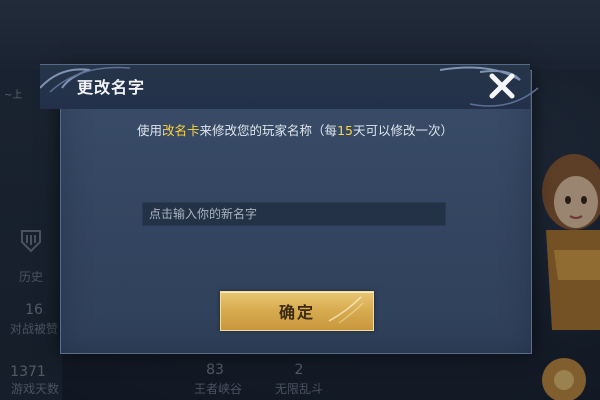 Image resolution: width=600 pixels, height=400 pixels. I want to click on instruction-text: 天可以修改一次）, so click(402, 130).